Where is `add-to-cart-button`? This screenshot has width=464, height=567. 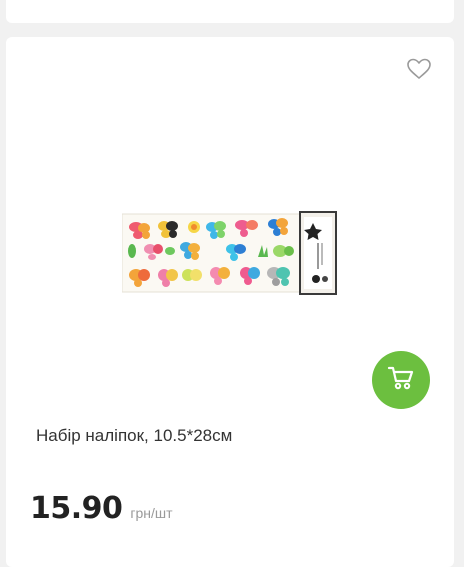 add-to-cart-button is located at coordinates (401, 380).